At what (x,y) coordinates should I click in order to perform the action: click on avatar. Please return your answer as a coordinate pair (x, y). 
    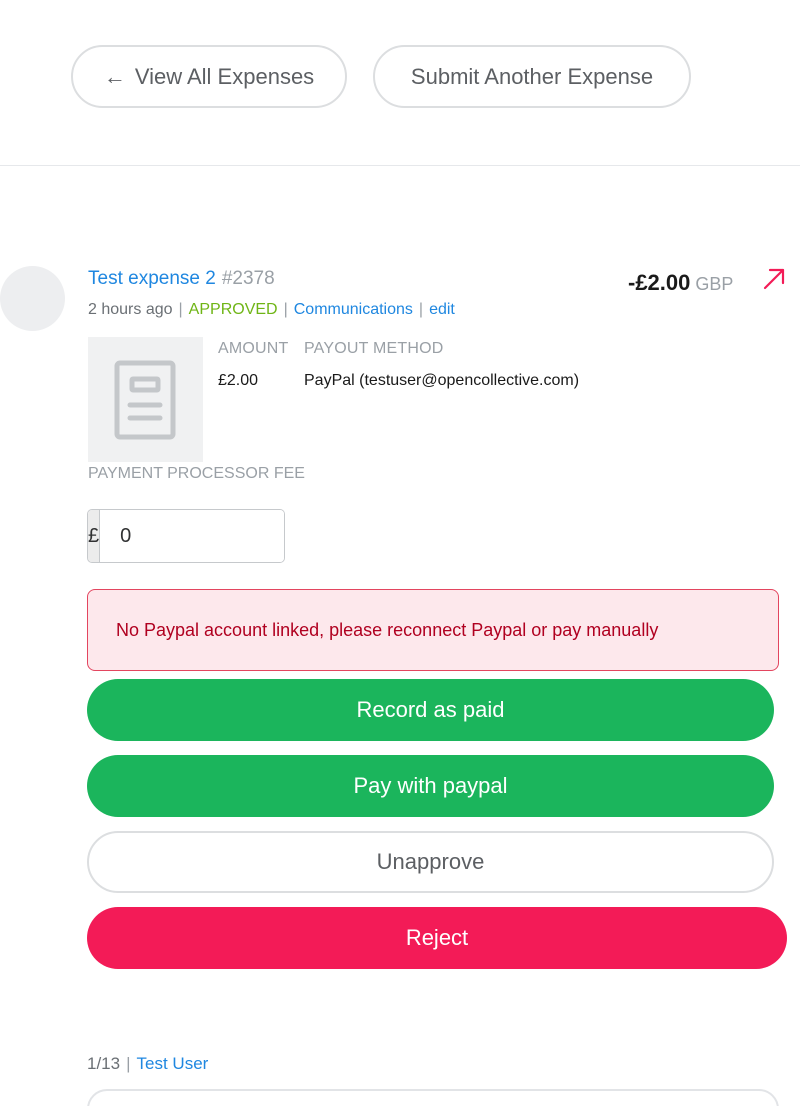
    Looking at the image, I should click on (32, 298).